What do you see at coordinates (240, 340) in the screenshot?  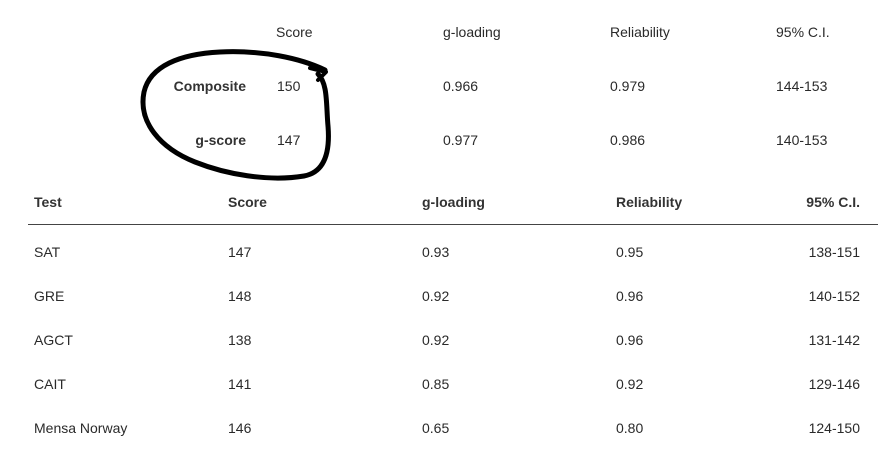 I see `cell-score: 138` at bounding box center [240, 340].